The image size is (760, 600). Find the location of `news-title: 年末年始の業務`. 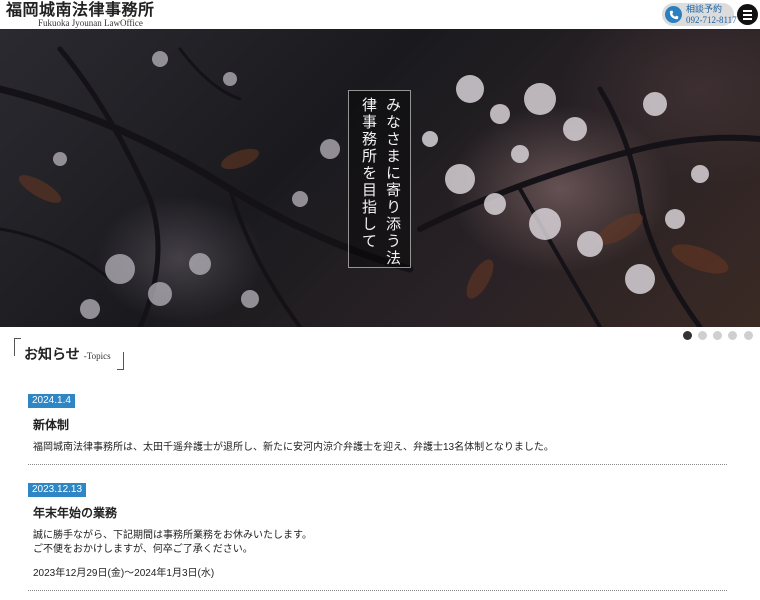

news-title: 年末年始の業務 is located at coordinates (75, 512).